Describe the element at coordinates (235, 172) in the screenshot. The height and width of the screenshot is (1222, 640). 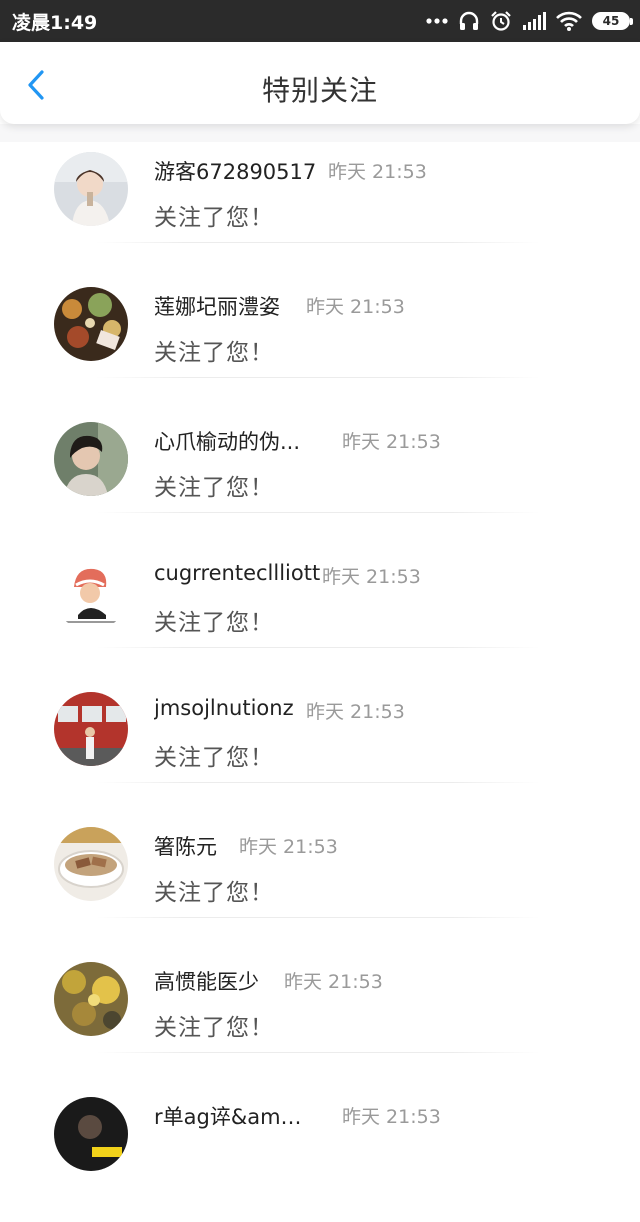
I see `item-name: 游客672890517` at that location.